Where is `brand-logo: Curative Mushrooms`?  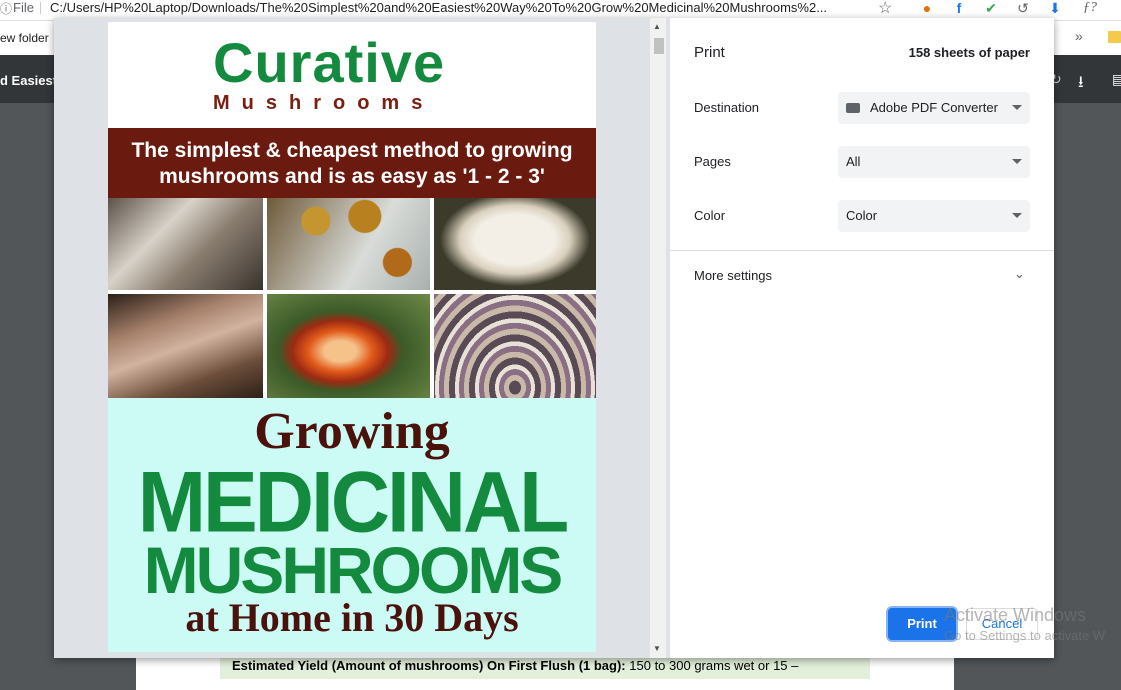
brand-logo: Curative Mushrooms is located at coordinates (352, 74).